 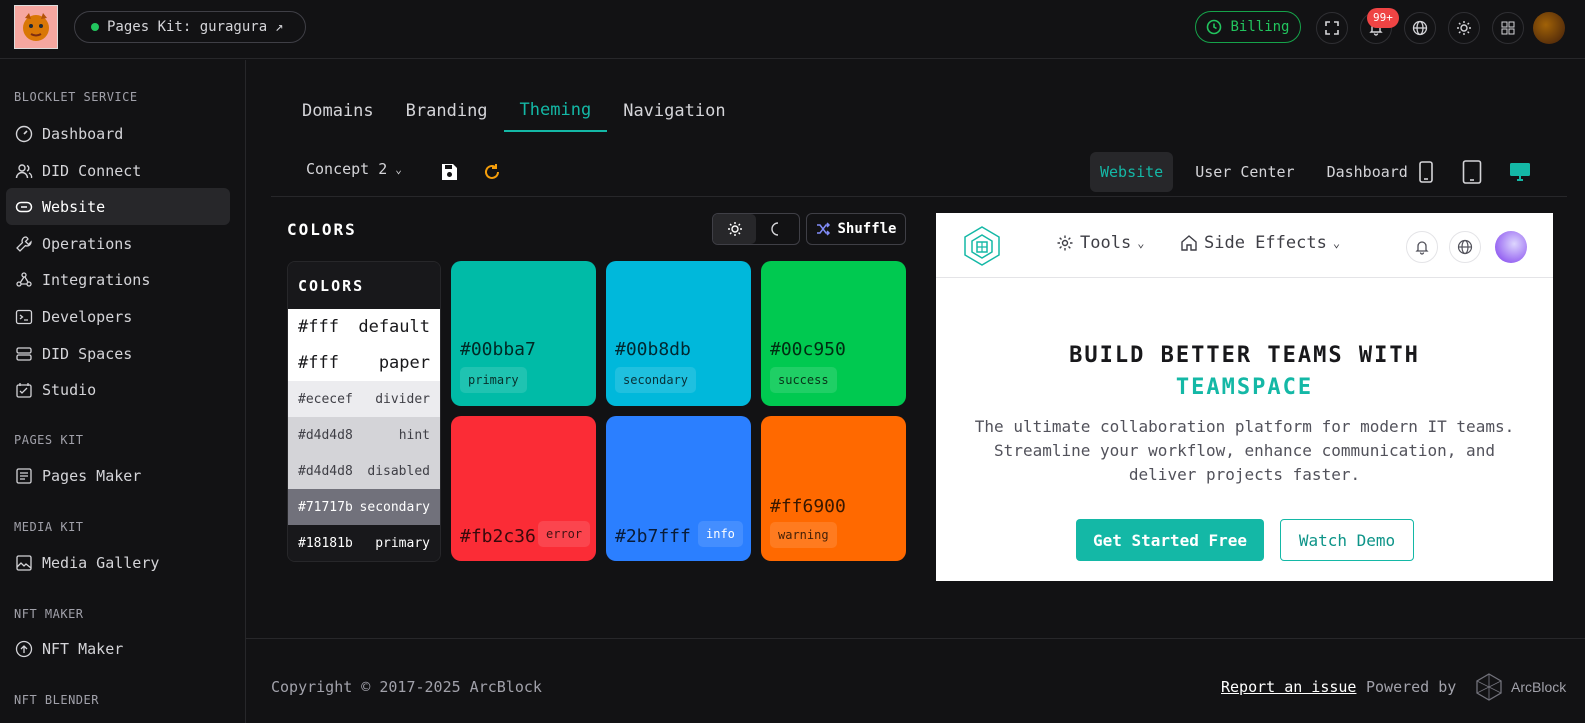 What do you see at coordinates (1132, 172) in the screenshot?
I see `view-website: Website` at bounding box center [1132, 172].